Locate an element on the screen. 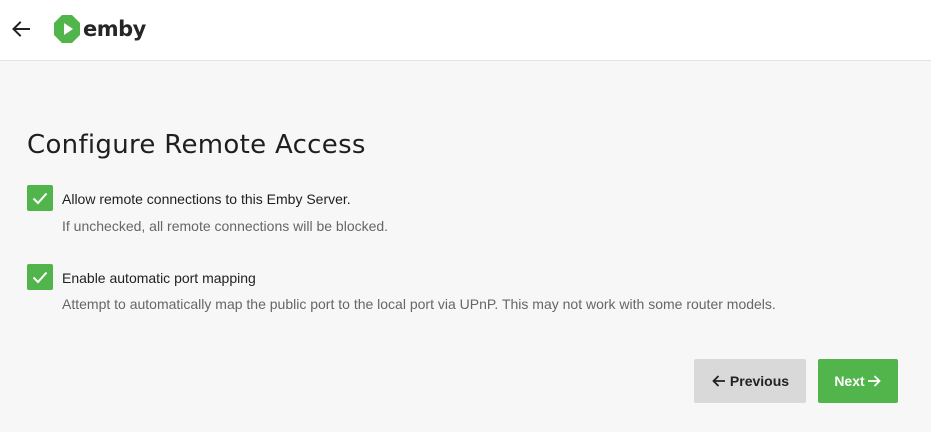  previous-button: Previous is located at coordinates (750, 381).